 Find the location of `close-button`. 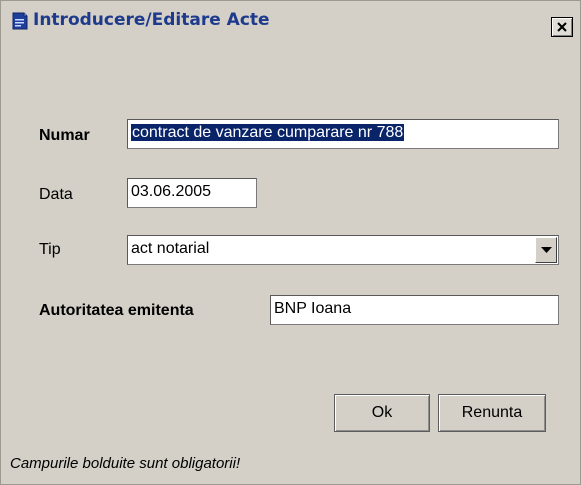

close-button is located at coordinates (562, 27).